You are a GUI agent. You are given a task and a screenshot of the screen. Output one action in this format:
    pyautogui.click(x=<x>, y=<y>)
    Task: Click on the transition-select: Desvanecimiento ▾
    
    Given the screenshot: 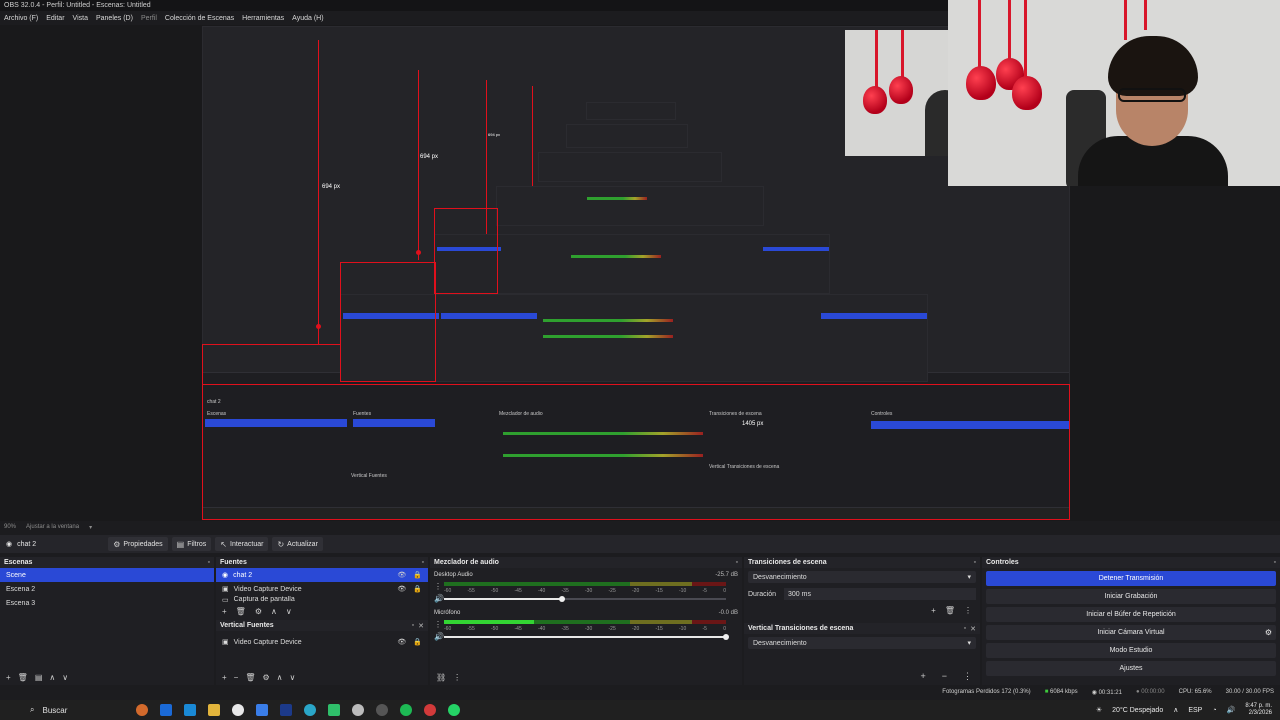 What is the action you would take?
    pyautogui.click(x=862, y=577)
    